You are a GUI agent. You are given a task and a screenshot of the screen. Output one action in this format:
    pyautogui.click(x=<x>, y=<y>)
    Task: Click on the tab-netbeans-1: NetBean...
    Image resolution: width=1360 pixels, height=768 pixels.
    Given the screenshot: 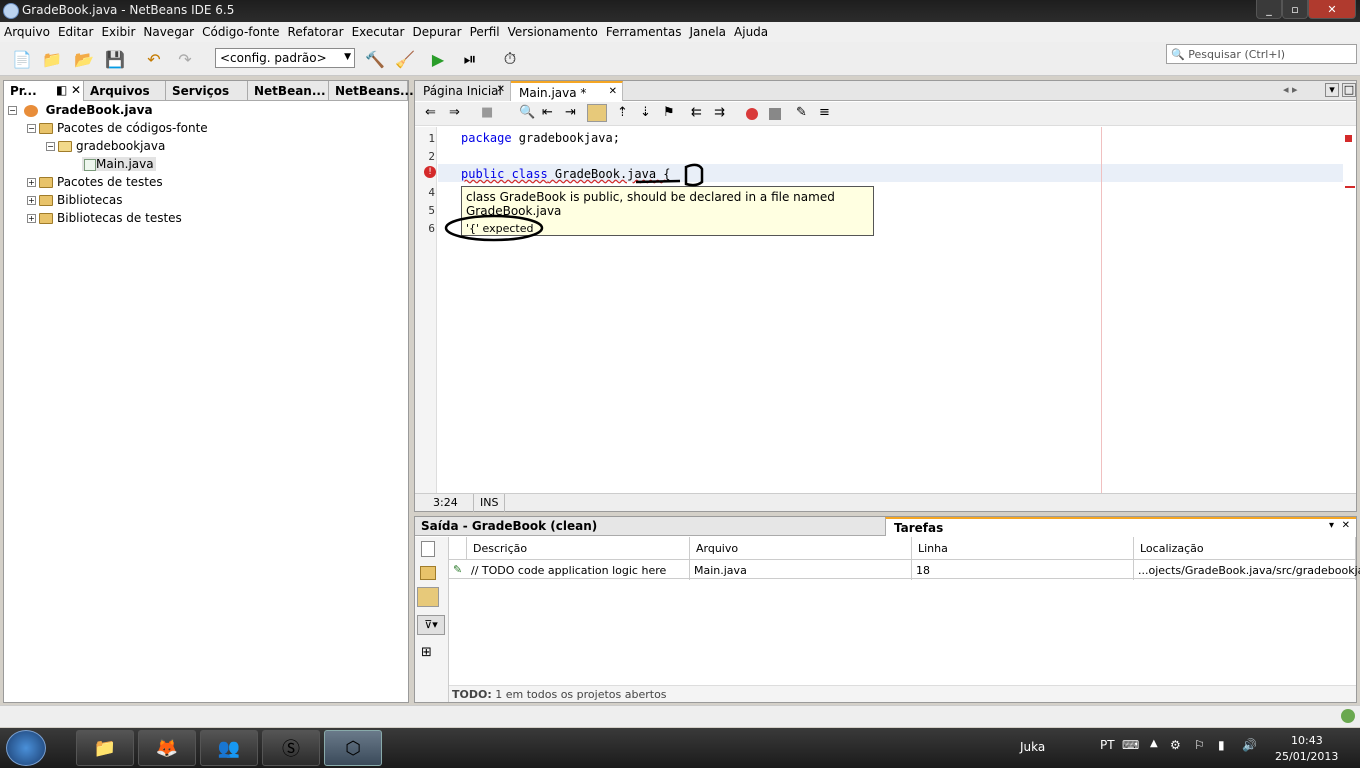 What is the action you would take?
    pyautogui.click(x=288, y=91)
    